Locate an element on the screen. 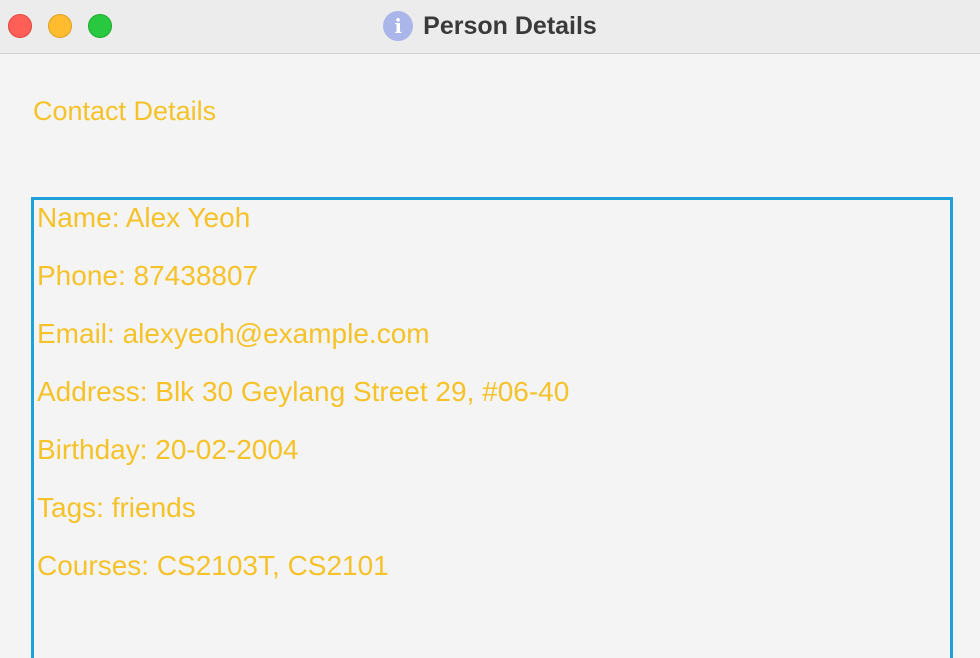  title-bar: i Person Details is located at coordinates (490, 27).